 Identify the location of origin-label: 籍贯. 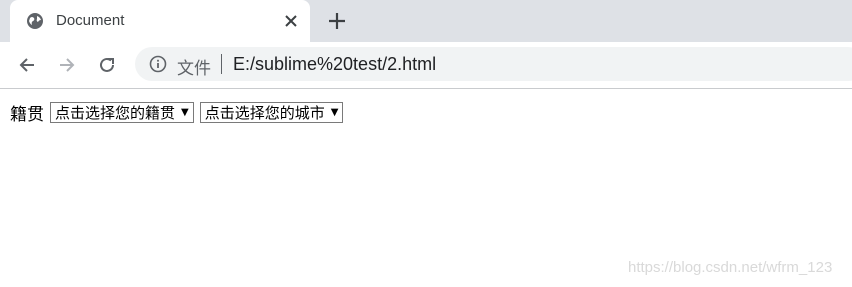
(27, 115).